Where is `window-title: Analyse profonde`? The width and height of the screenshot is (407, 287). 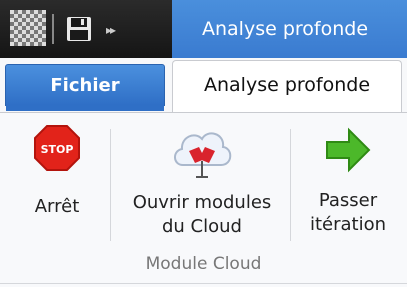 window-title: Analyse profonde is located at coordinates (285, 29).